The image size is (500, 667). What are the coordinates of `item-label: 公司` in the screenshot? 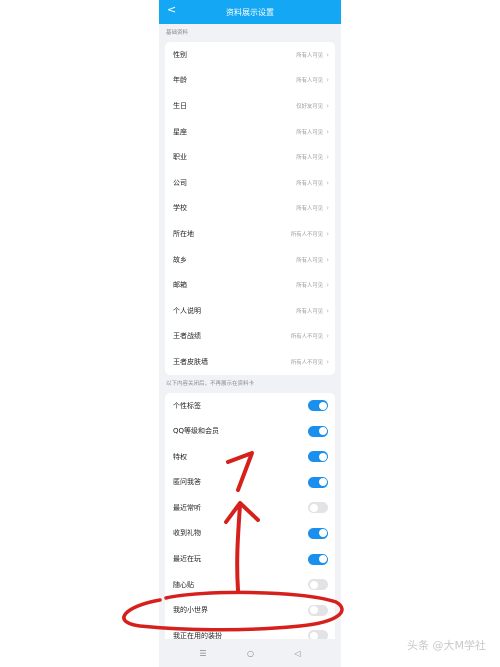 It's located at (180, 182).